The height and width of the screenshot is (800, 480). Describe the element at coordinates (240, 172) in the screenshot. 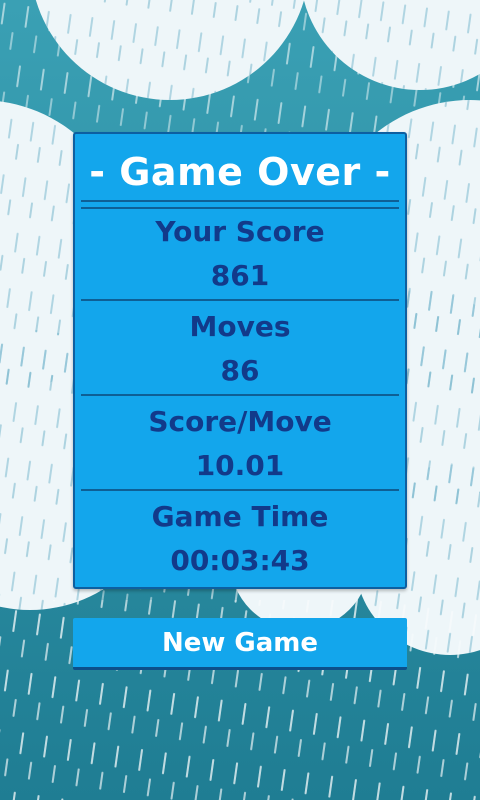

I see `game-over-title: - Game Over -` at that location.